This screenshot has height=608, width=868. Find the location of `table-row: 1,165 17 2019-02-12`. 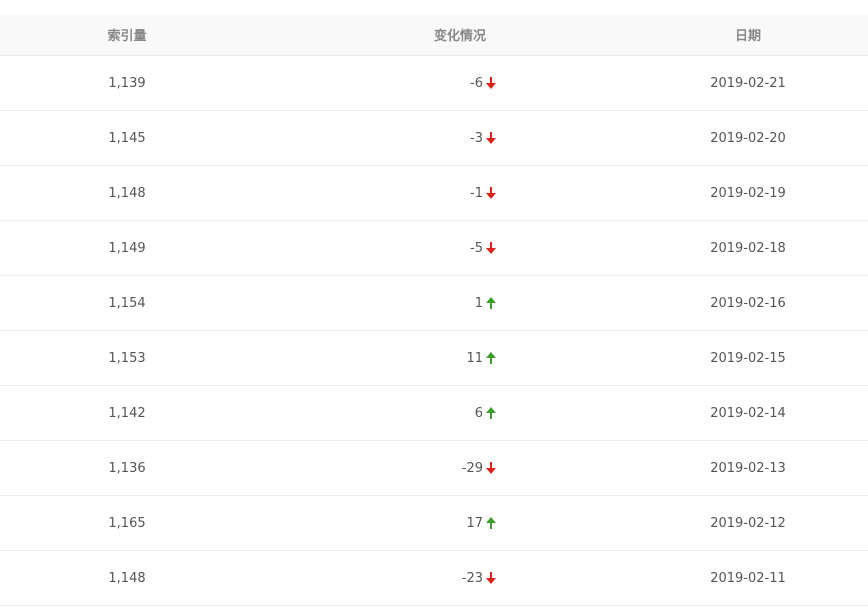

table-row: 1,165 17 2019-02-12 is located at coordinates (434, 523).